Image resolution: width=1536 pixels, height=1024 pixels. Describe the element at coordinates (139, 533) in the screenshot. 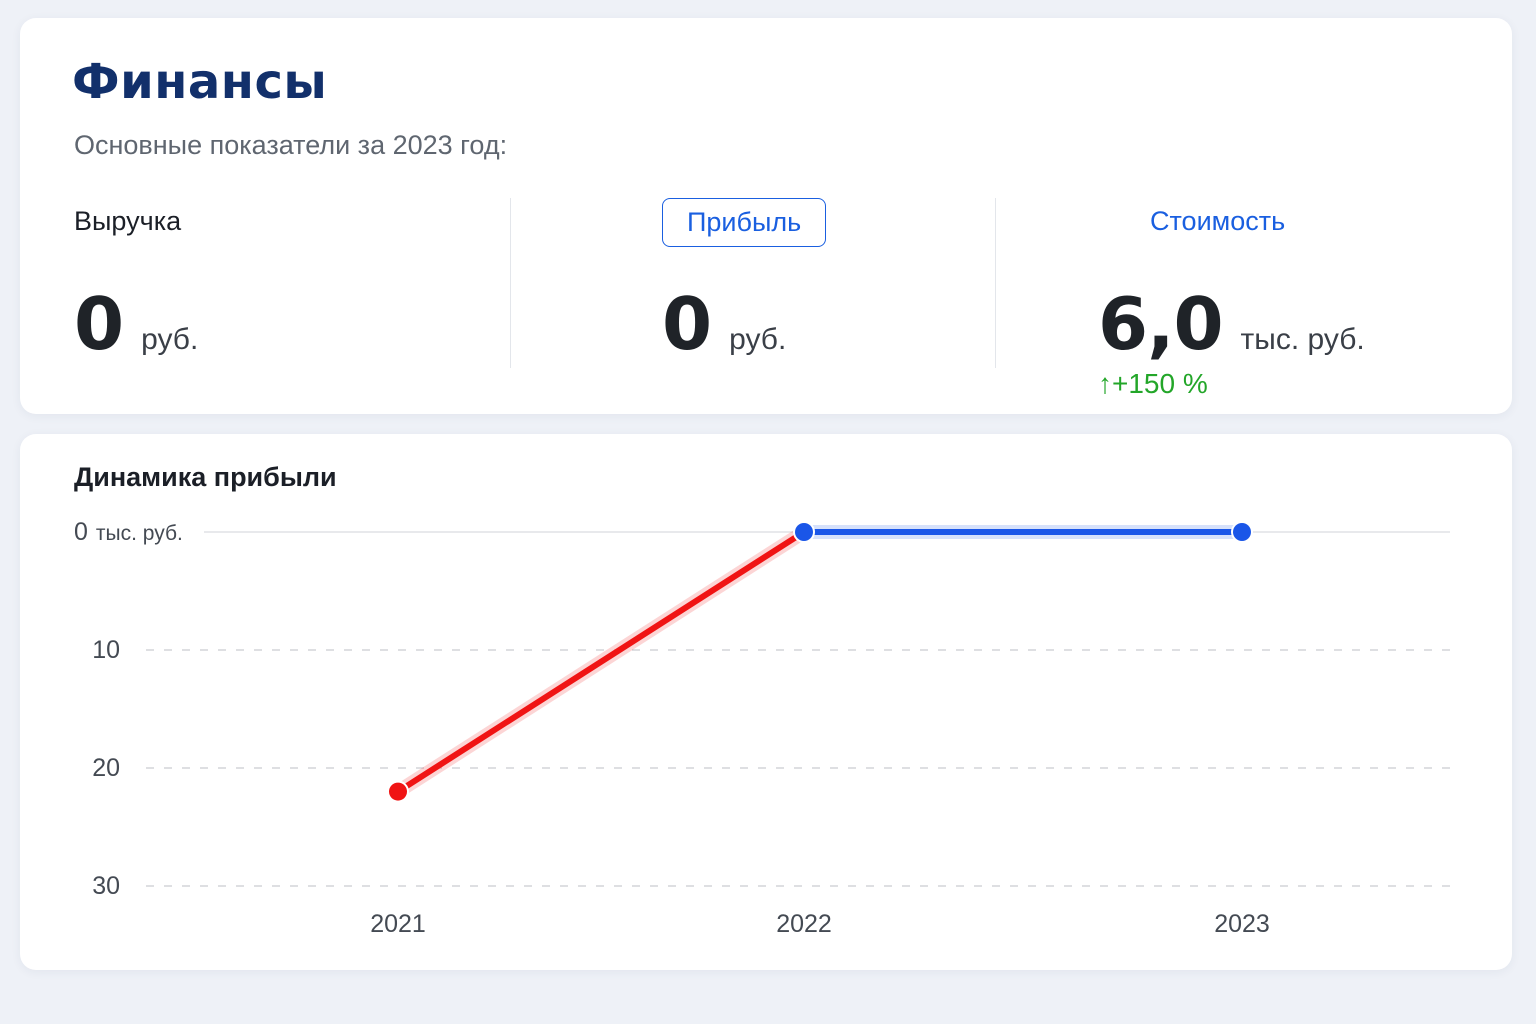

I see `y-unit-label: тыс. руб.` at that location.